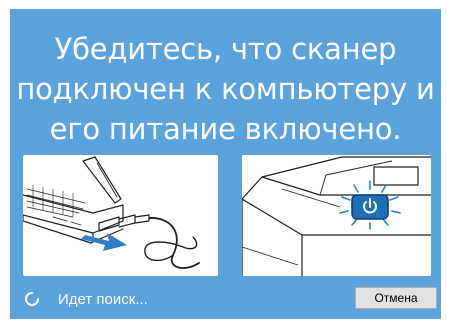 The width and height of the screenshot is (451, 325). I want to click on loading-spinner-icon, so click(32, 299).